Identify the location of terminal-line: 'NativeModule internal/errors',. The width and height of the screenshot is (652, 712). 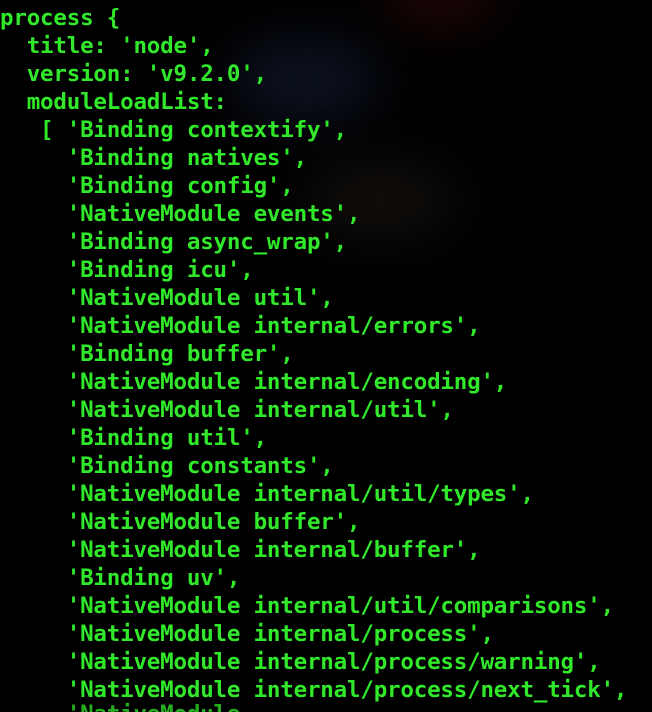
(240, 326).